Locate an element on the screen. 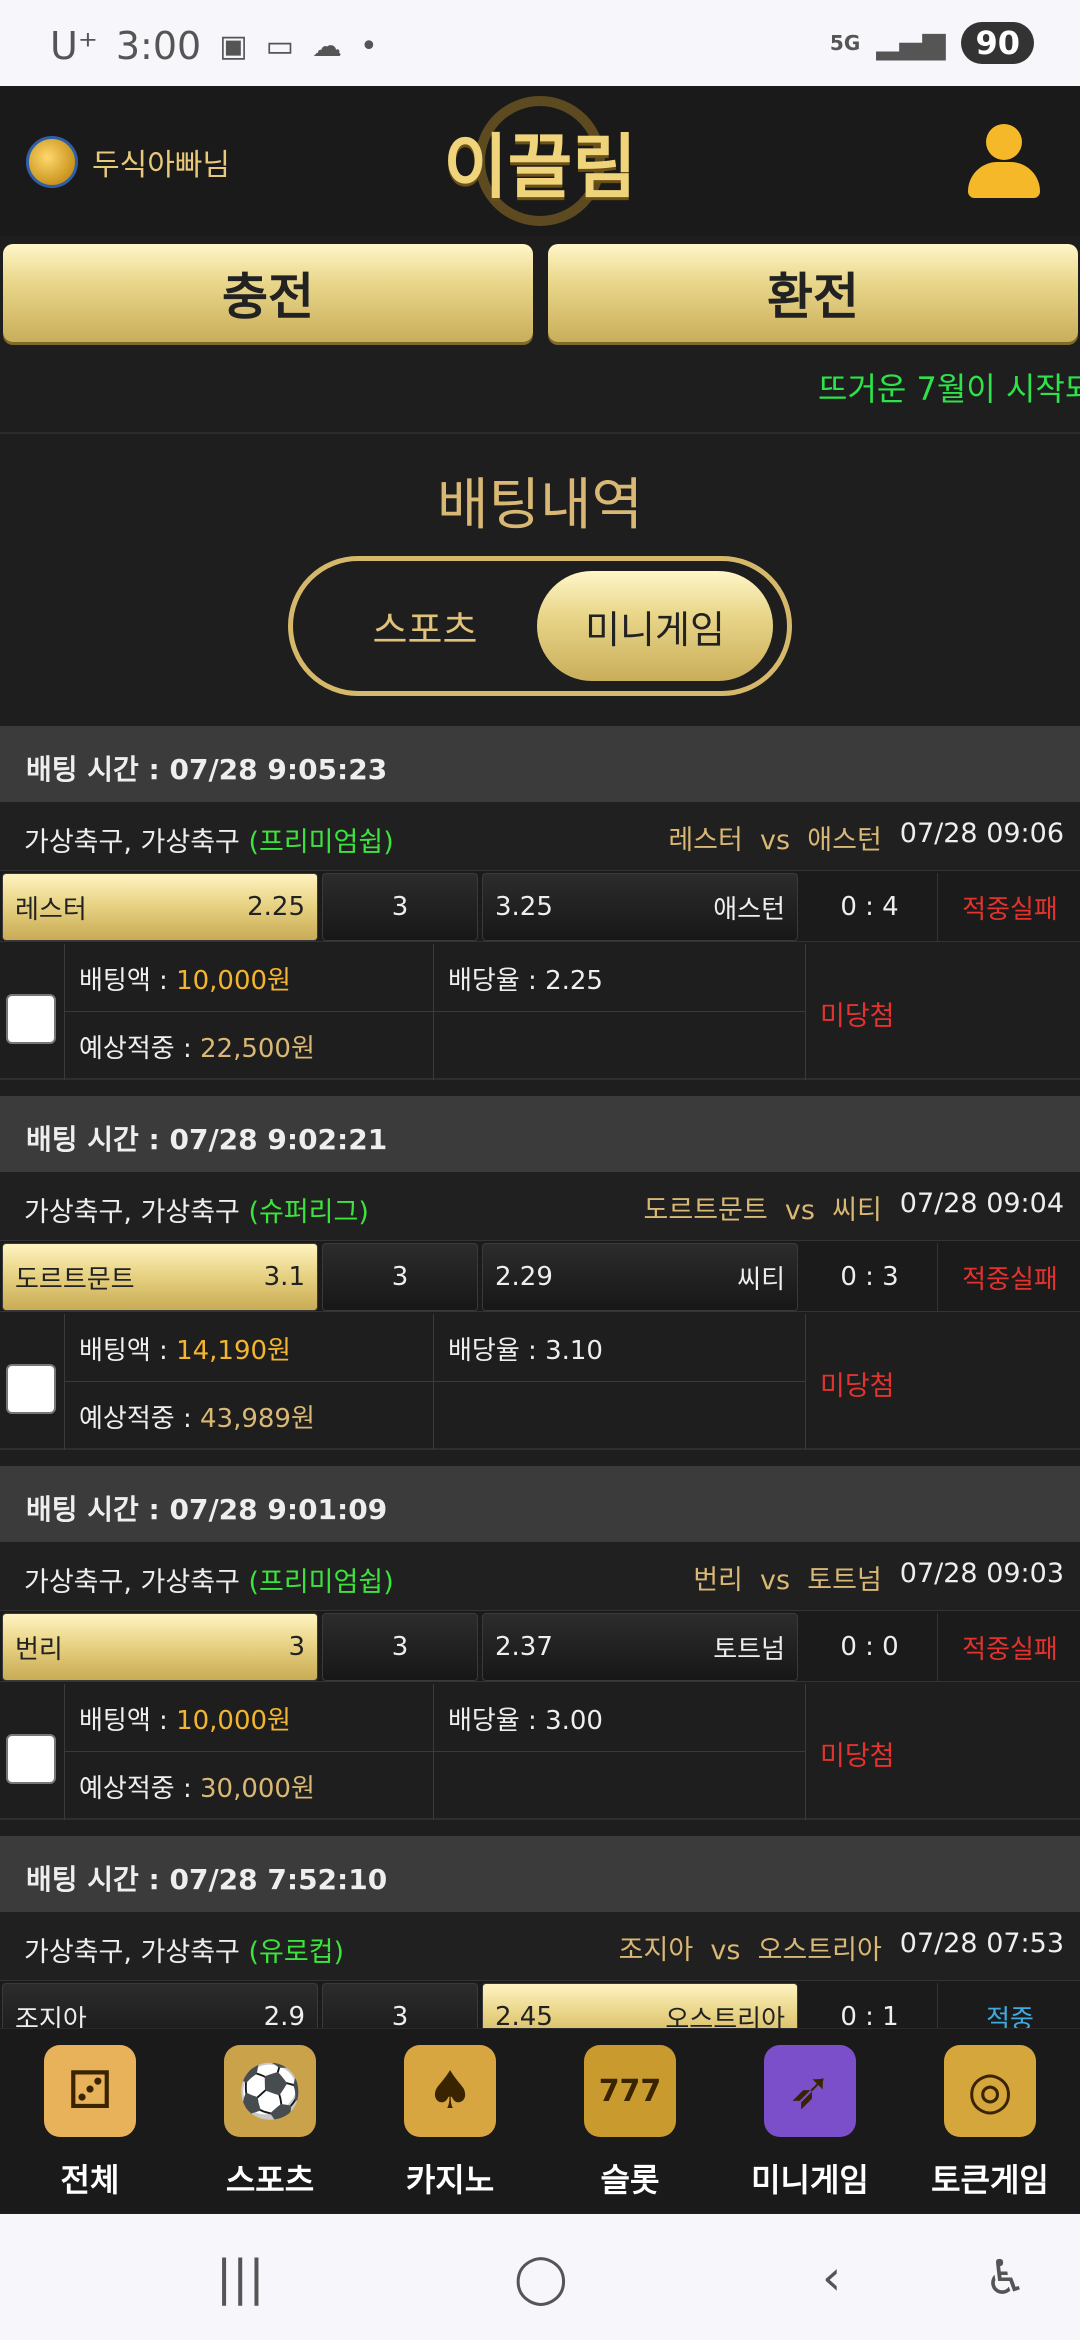 This screenshot has height=2340, width=1080. expected-win-label: 예상적중 : is located at coordinates (139, 1419).